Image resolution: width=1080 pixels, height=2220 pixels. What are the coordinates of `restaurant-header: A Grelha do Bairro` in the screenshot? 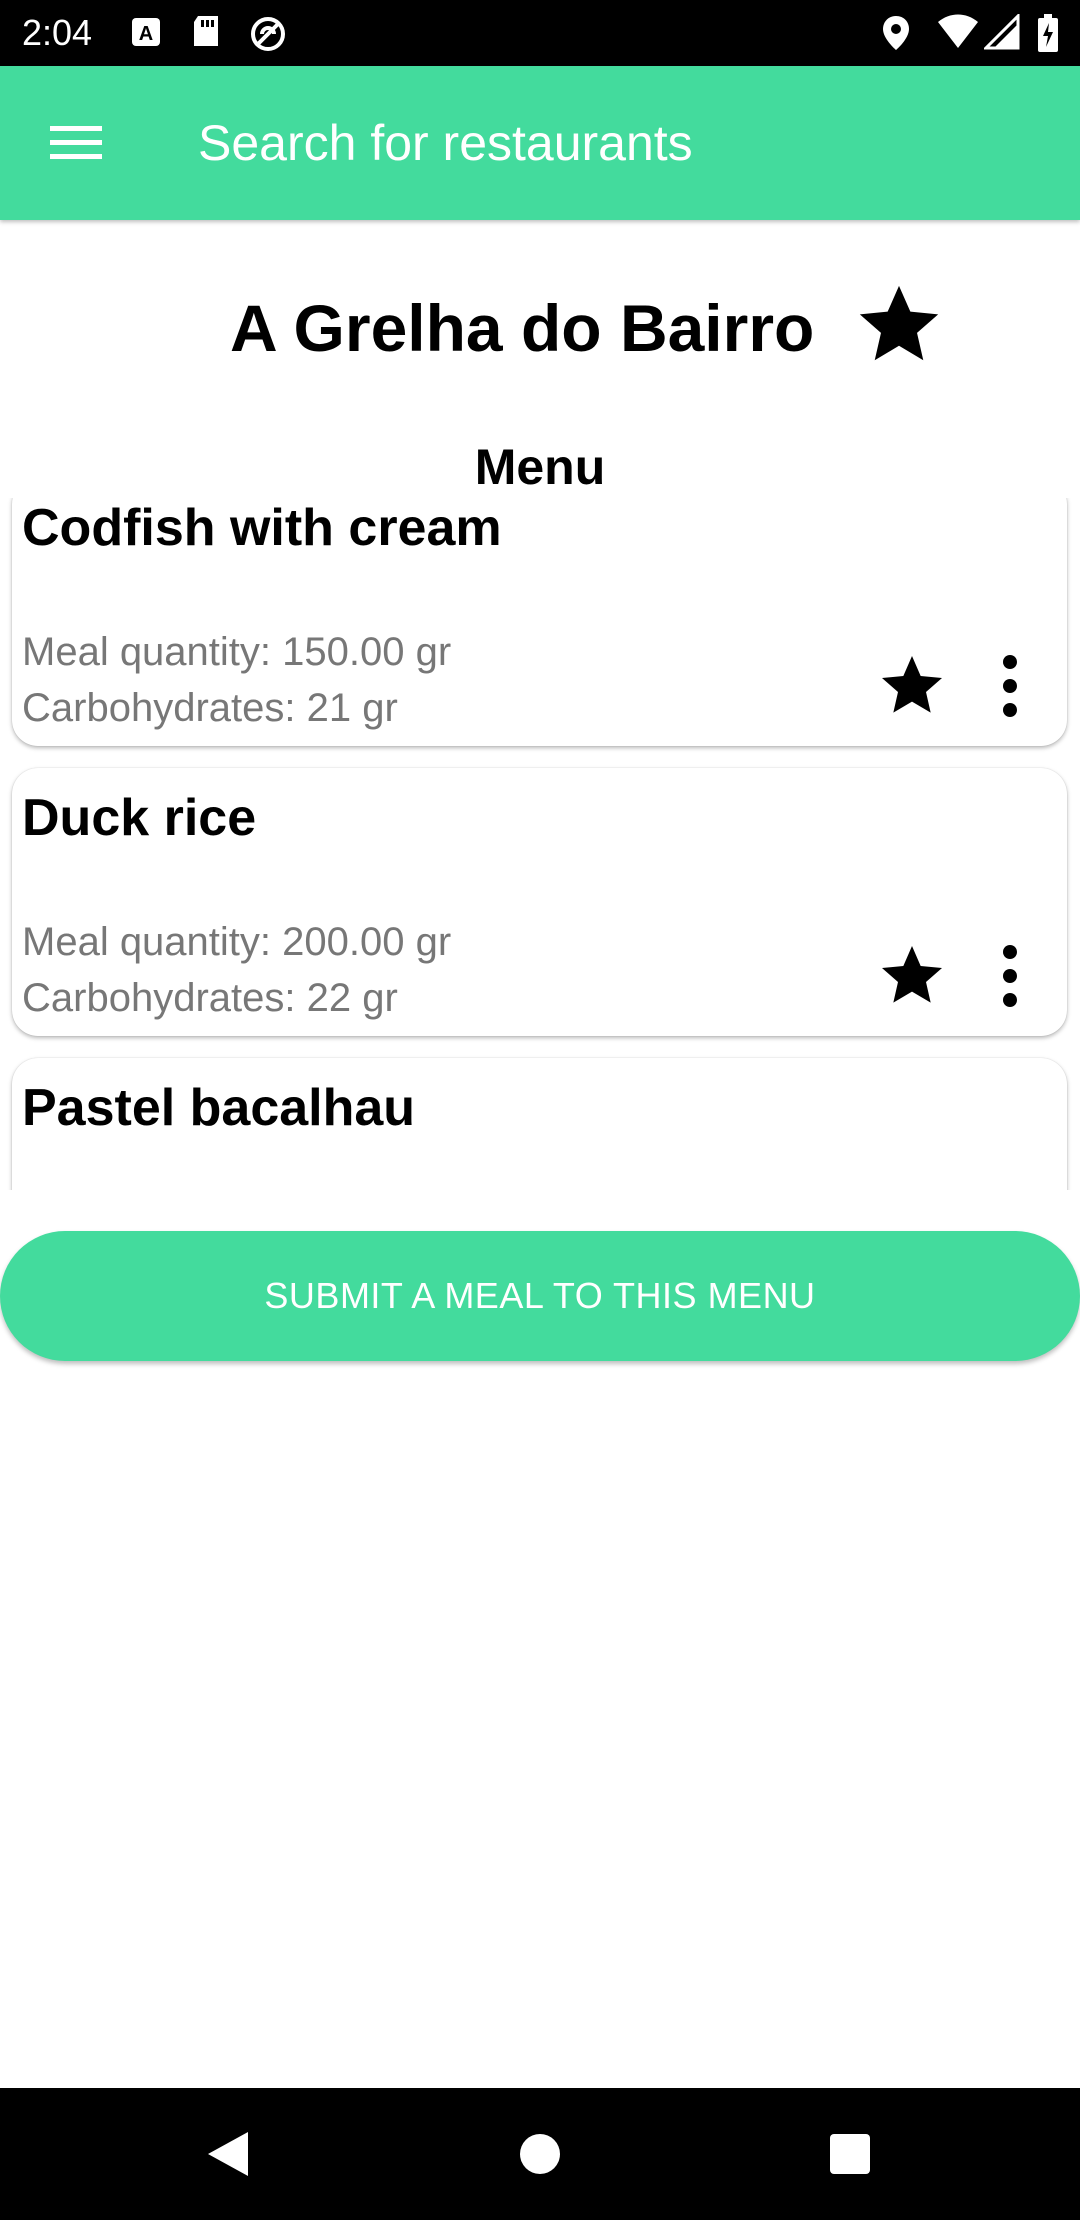 It's located at (540, 325).